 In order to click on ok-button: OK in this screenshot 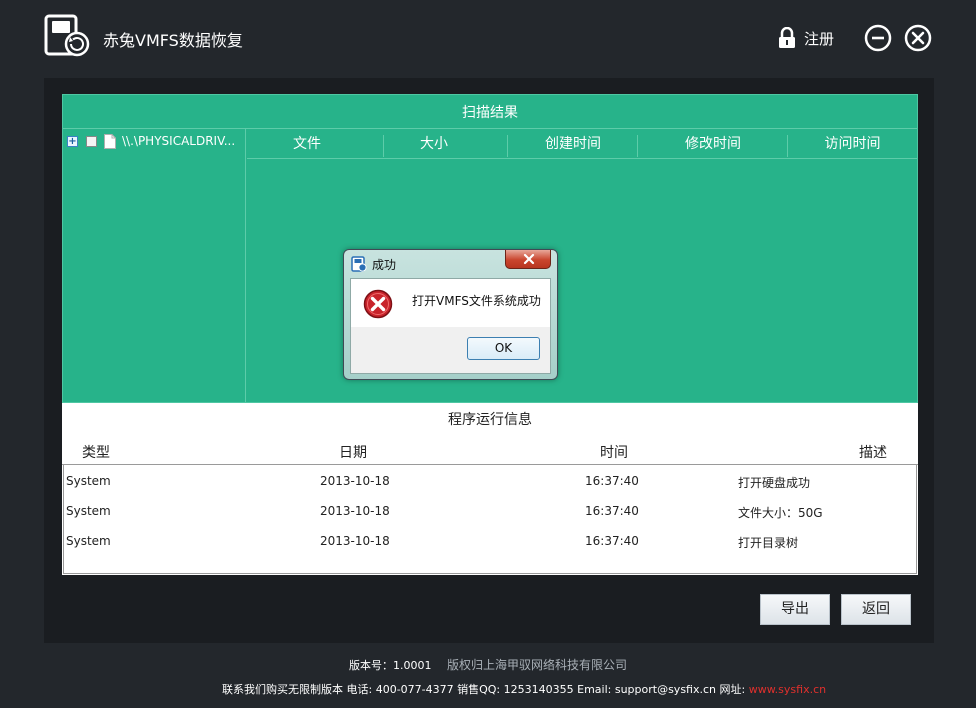, I will do `click(503, 348)`.